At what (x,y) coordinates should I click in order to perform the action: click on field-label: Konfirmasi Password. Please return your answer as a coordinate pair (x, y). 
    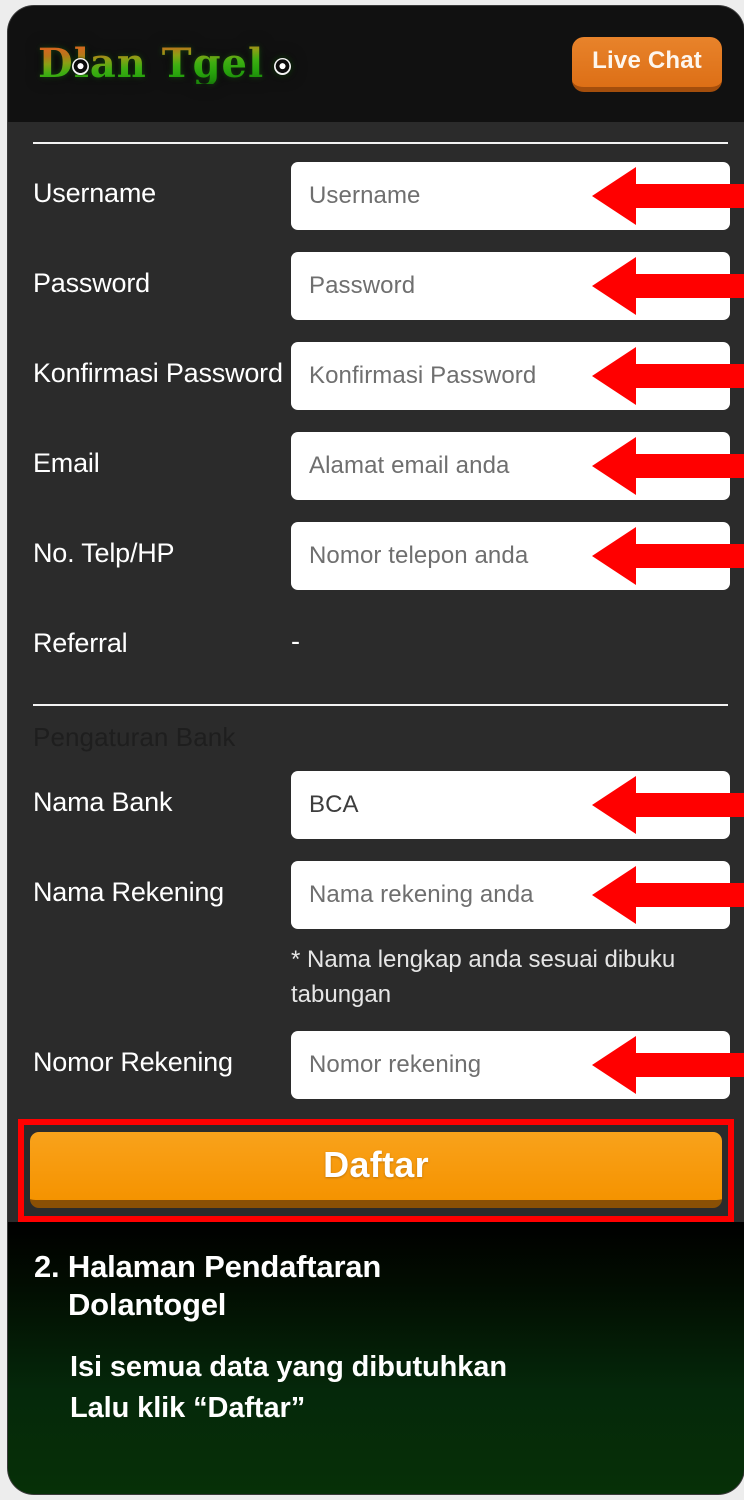
    Looking at the image, I should click on (158, 373).